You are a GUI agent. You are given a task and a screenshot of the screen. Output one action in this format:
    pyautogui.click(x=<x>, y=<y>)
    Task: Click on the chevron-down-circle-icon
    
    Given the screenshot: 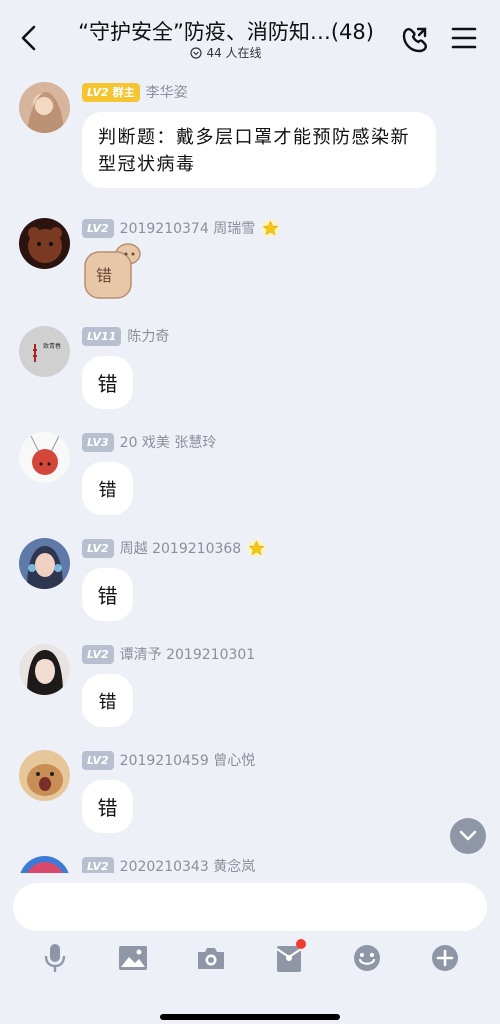 What is the action you would take?
    pyautogui.click(x=196, y=52)
    